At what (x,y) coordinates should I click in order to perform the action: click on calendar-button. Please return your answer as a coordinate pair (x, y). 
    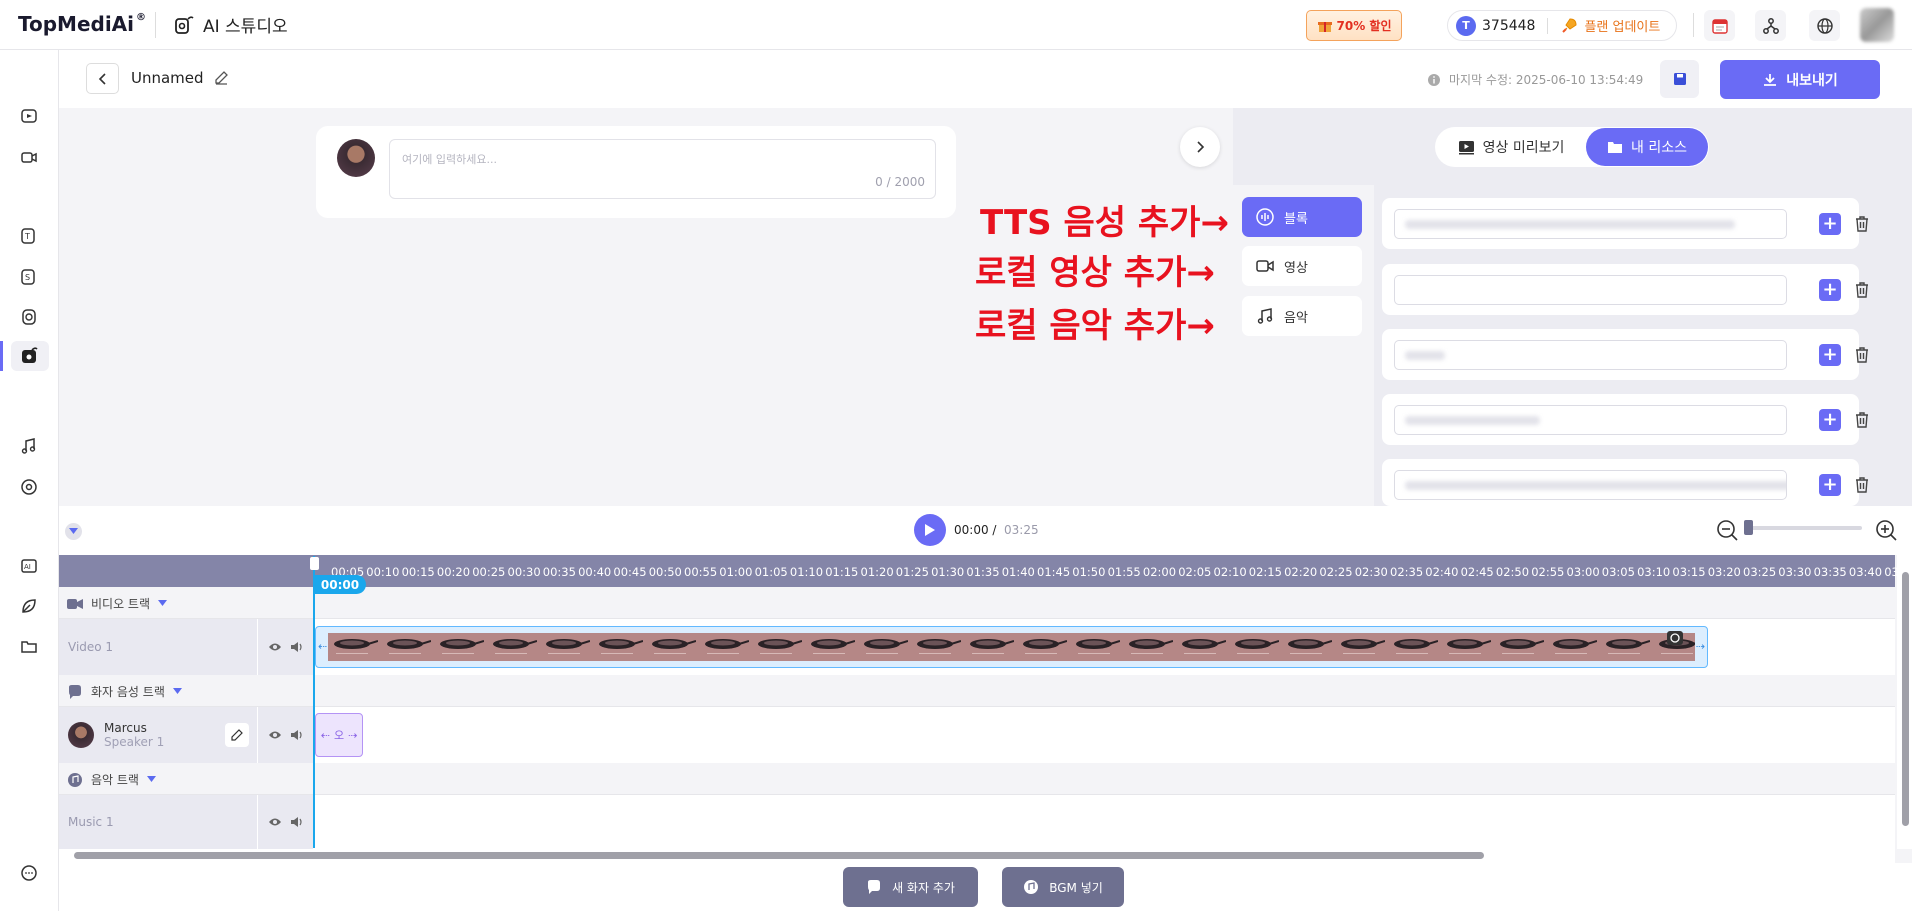
    Looking at the image, I should click on (1719, 25).